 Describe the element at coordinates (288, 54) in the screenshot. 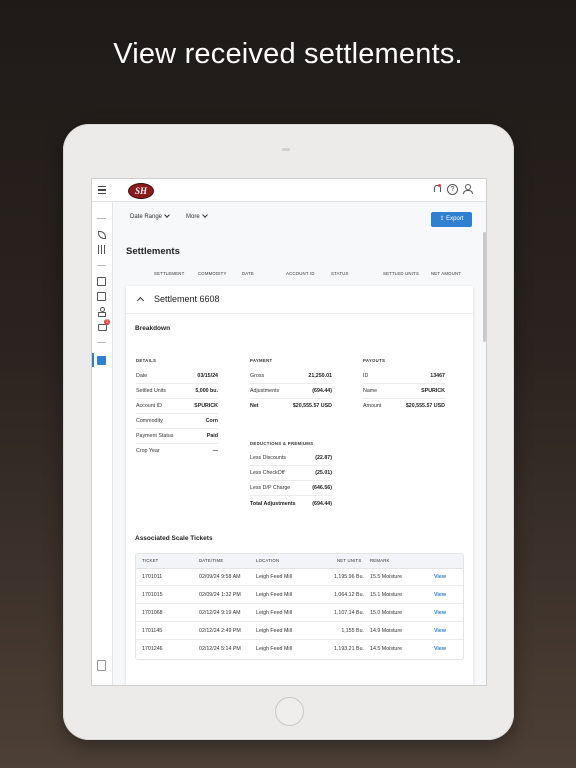

I see `marketing-headline: View received settlements.` at that location.